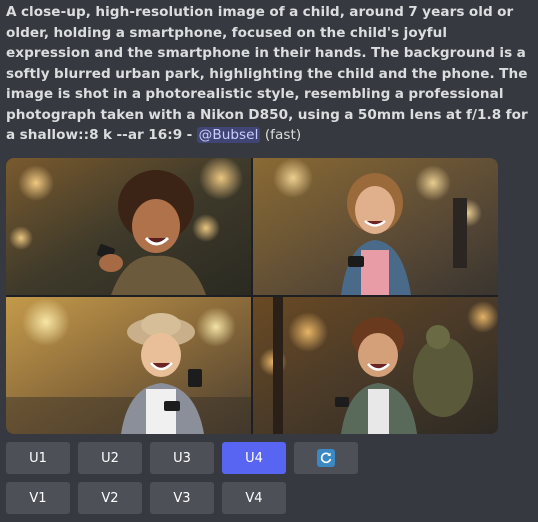 This screenshot has height=522, width=538. Describe the element at coordinates (254, 498) in the screenshot. I see `variation-button-4: V4` at that location.